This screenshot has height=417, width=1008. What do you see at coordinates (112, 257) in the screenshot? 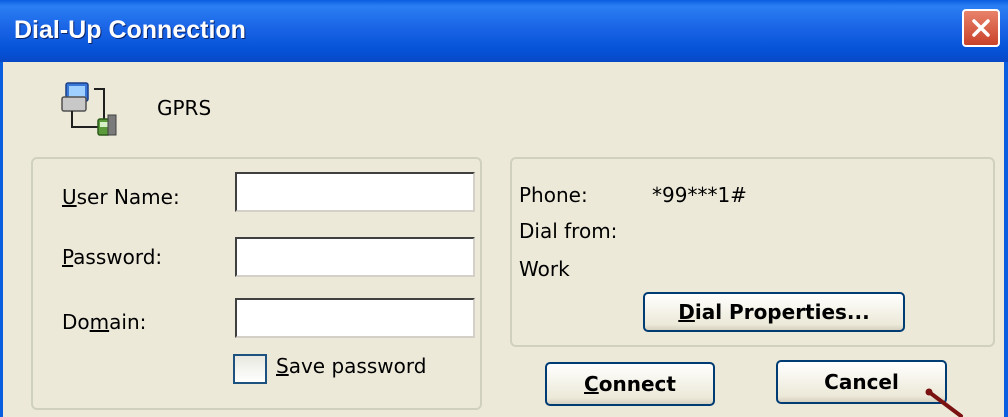
I see `password-label: Password:` at bounding box center [112, 257].